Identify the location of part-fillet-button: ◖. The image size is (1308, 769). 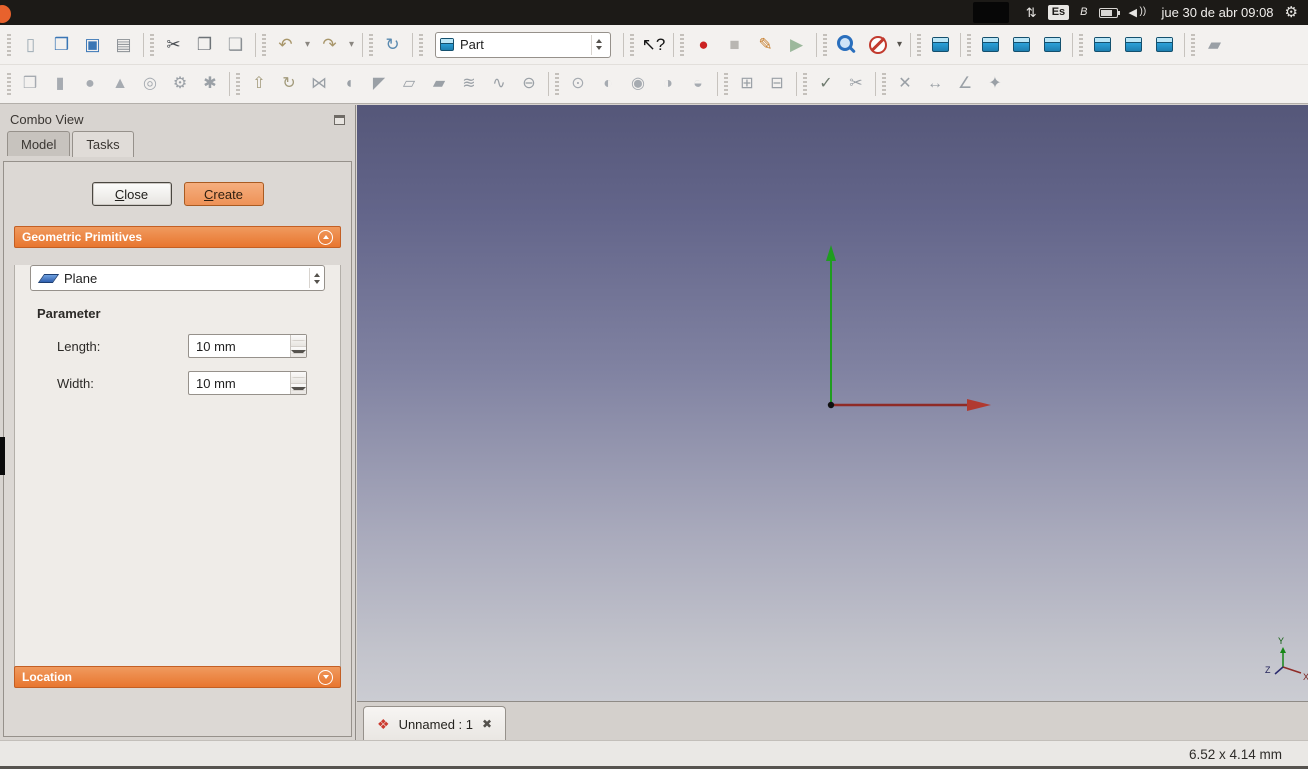
(349, 84).